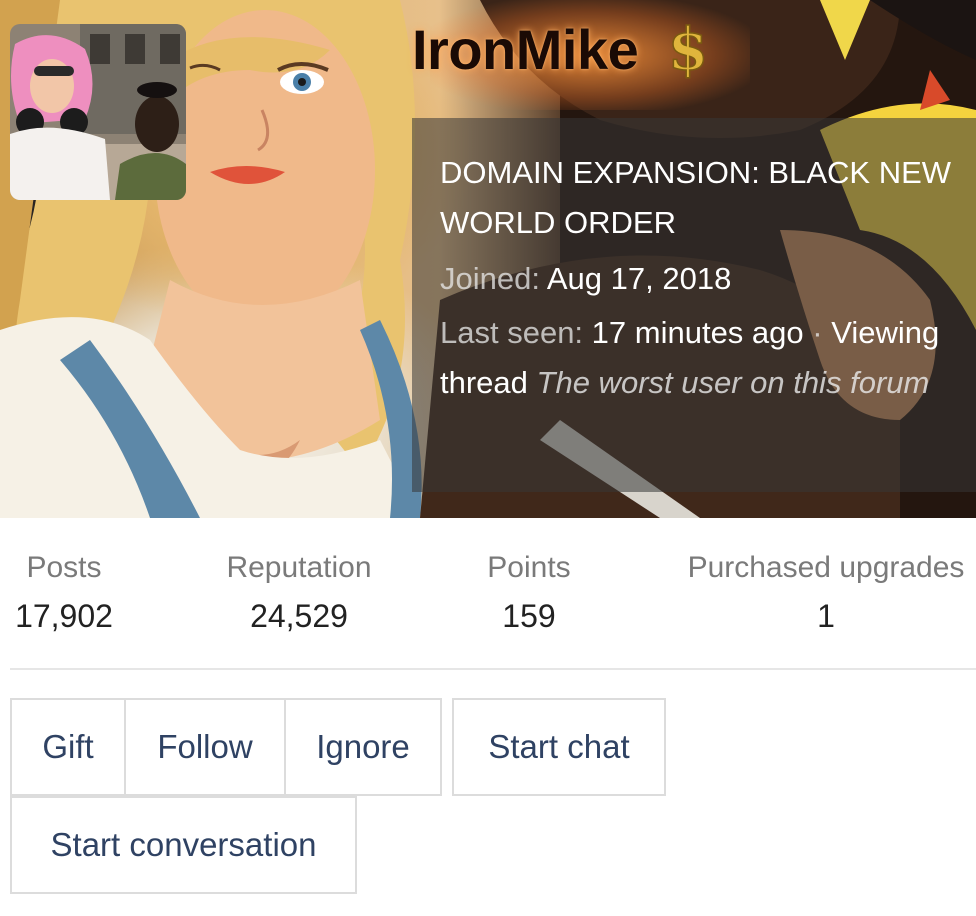 The width and height of the screenshot is (976, 916). I want to click on follow-button: Follow, so click(205, 747).